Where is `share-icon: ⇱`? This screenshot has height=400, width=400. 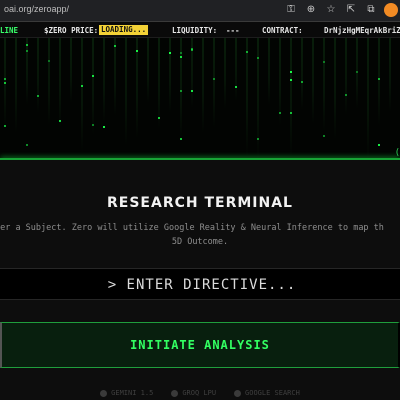 share-icon: ⇱ is located at coordinates (351, 10).